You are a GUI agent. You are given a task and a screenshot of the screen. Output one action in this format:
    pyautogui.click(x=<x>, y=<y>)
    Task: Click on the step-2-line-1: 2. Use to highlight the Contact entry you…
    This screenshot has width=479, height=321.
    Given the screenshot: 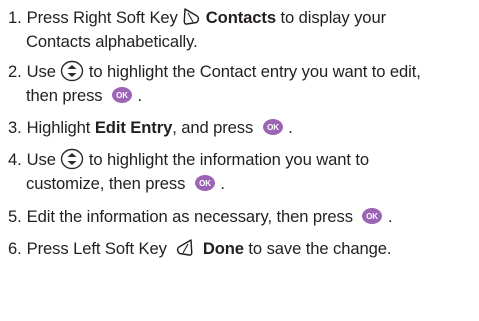 What is the action you would take?
    pyautogui.click(x=241, y=72)
    